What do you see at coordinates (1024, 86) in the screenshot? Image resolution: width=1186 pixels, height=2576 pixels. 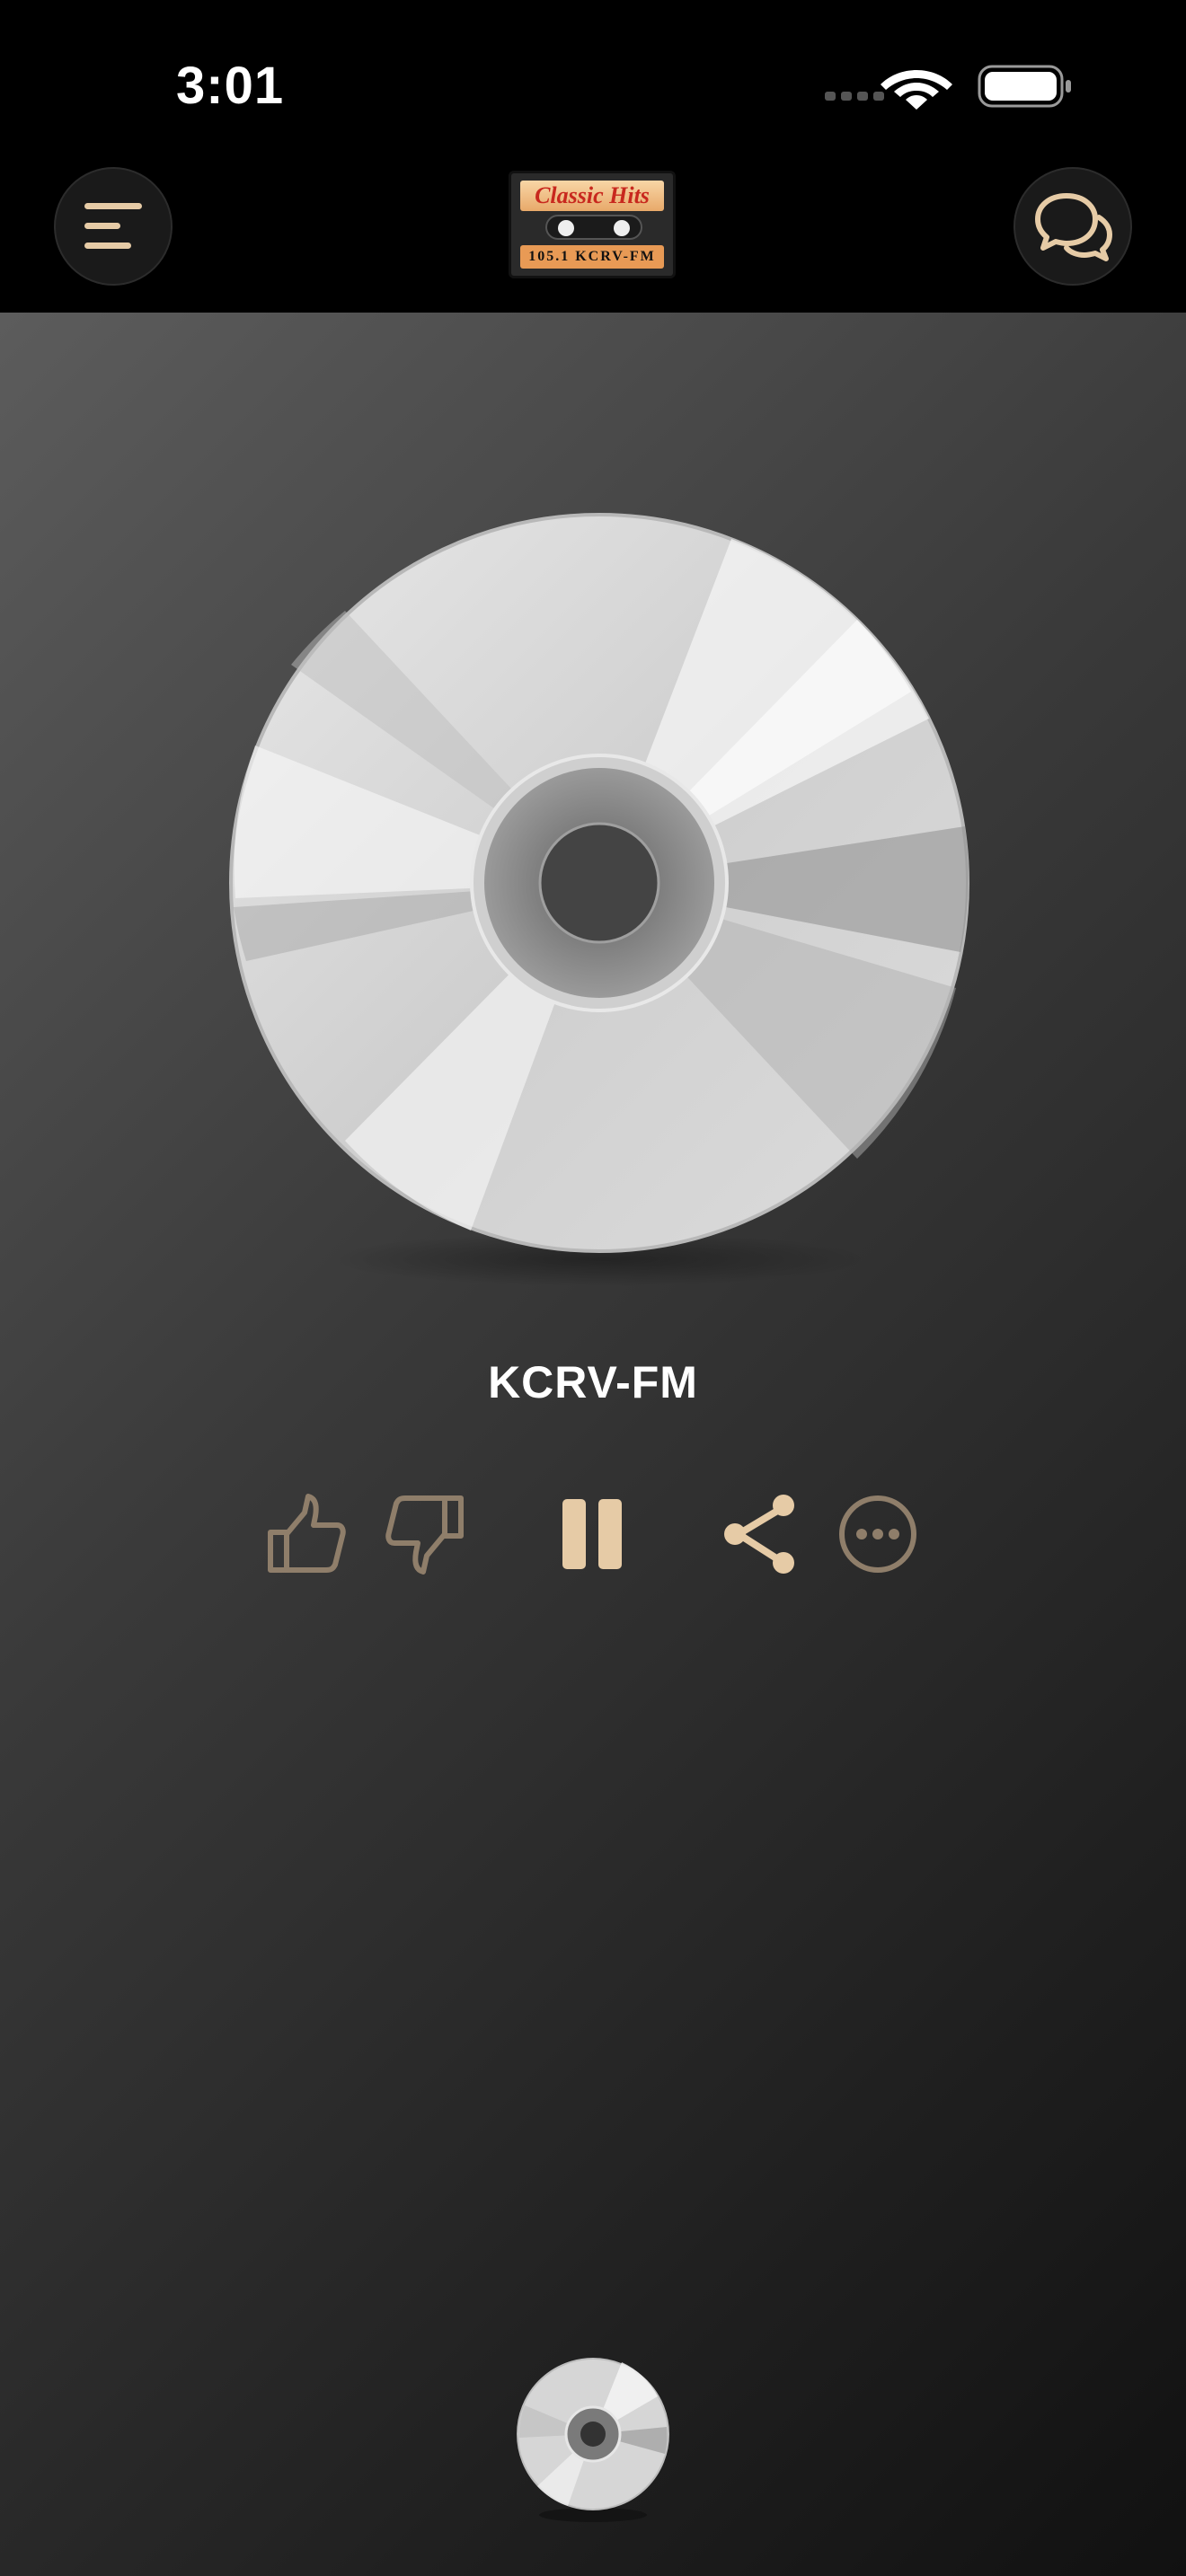 I see `battery-icon` at bounding box center [1024, 86].